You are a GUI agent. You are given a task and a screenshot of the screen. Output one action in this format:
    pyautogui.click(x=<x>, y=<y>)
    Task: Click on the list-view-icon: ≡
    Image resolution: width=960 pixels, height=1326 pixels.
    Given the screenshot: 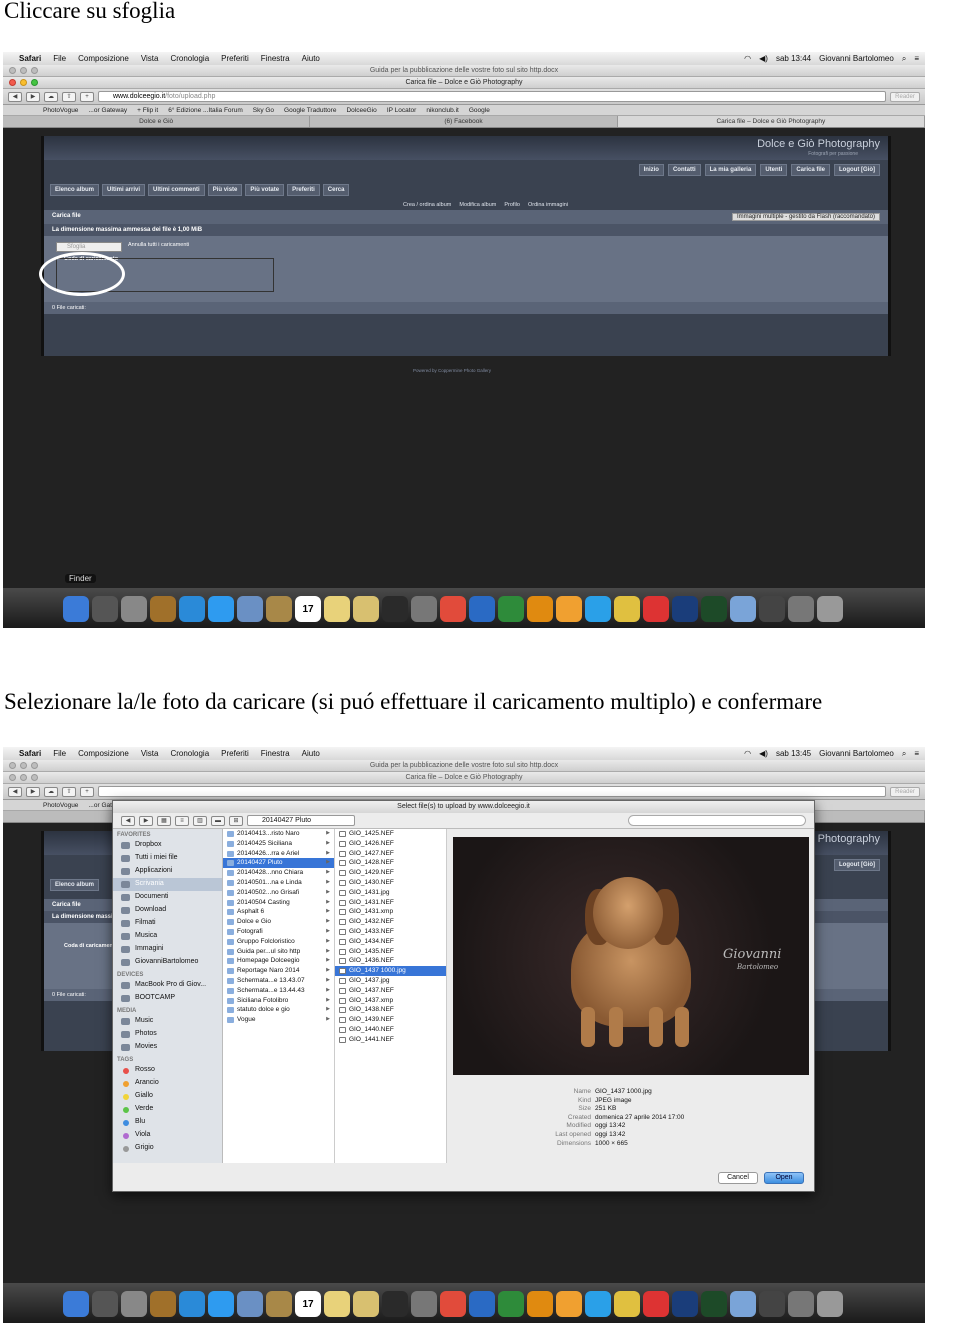 What is the action you would take?
    pyautogui.click(x=182, y=820)
    